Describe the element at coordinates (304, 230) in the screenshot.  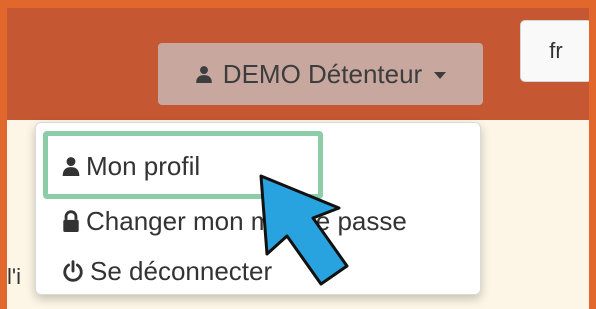
I see `pointer-arrow-icon` at that location.